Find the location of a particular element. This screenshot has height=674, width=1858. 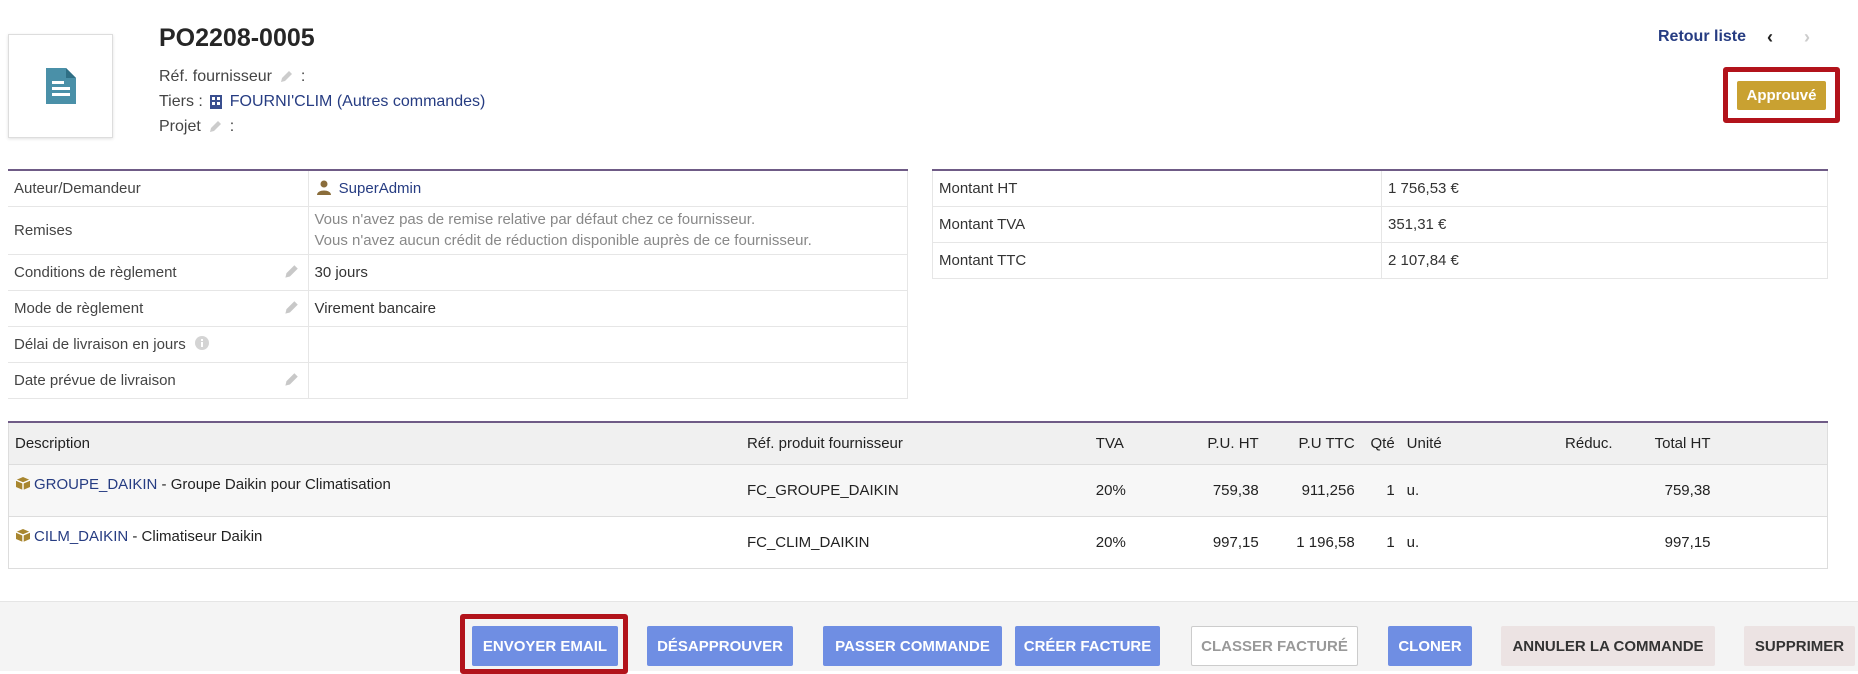

product-link: CILM_DAIKIN is located at coordinates (81, 536).